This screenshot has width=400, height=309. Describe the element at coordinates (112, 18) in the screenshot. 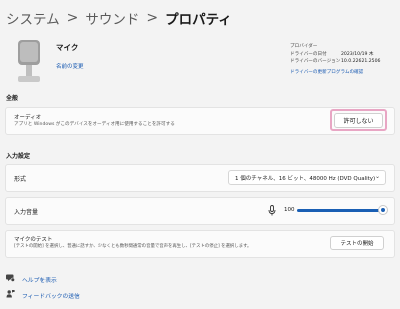

I see `breadcrumb-sound: サウンド` at that location.